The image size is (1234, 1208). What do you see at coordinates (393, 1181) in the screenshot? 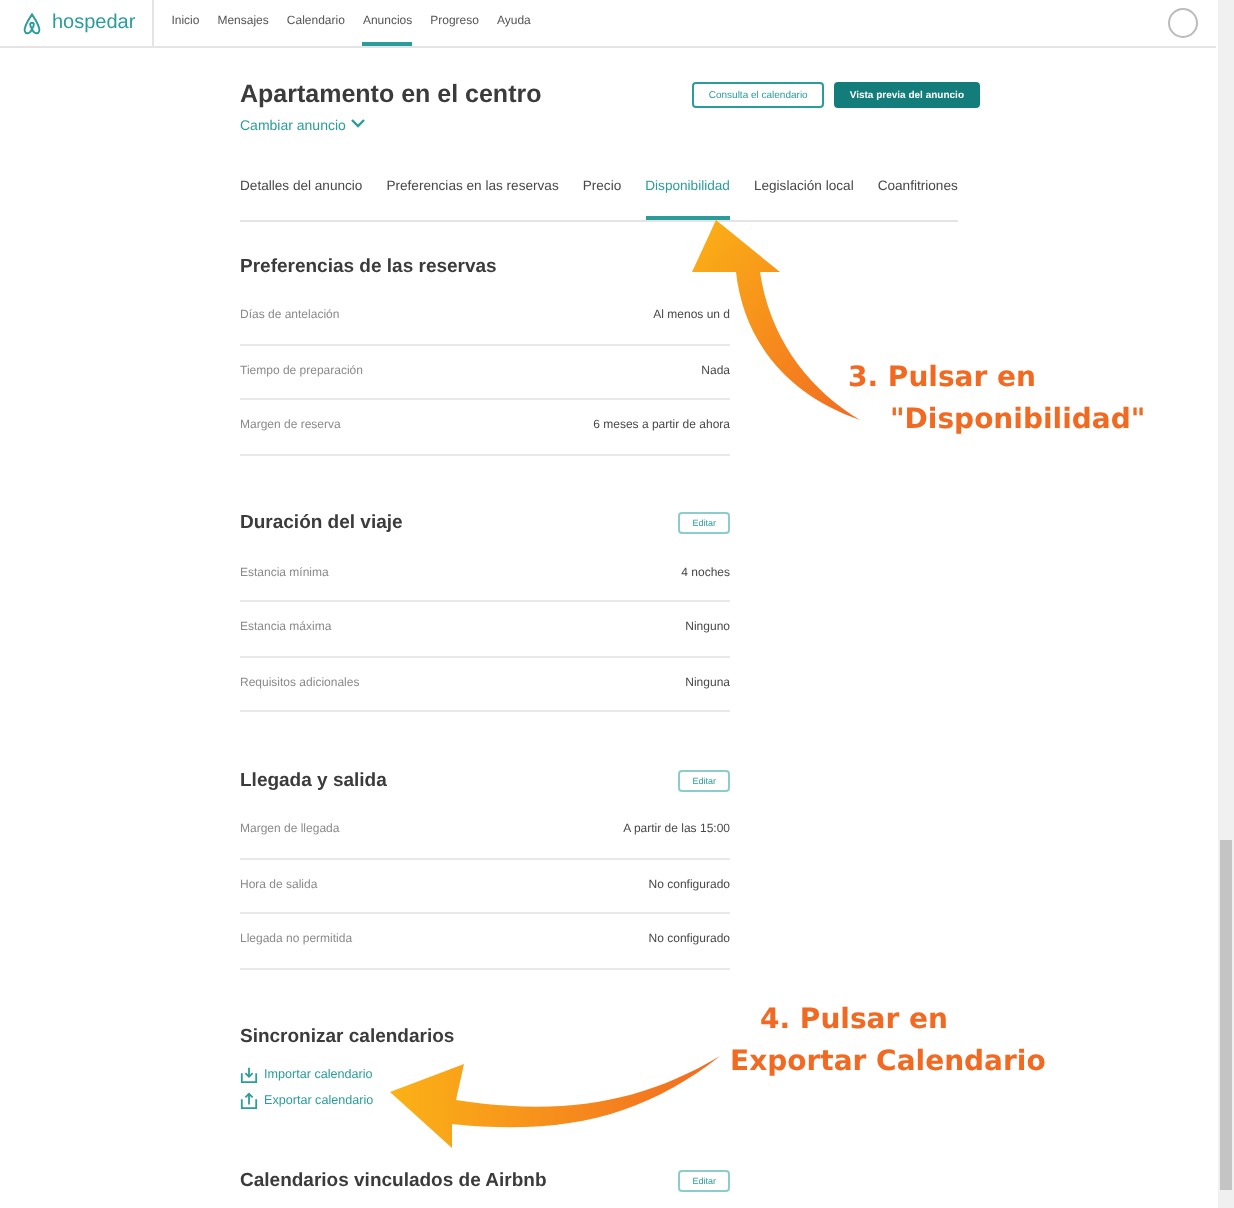
I see `section-title: Calendarios vinculados de Airbnb` at bounding box center [393, 1181].